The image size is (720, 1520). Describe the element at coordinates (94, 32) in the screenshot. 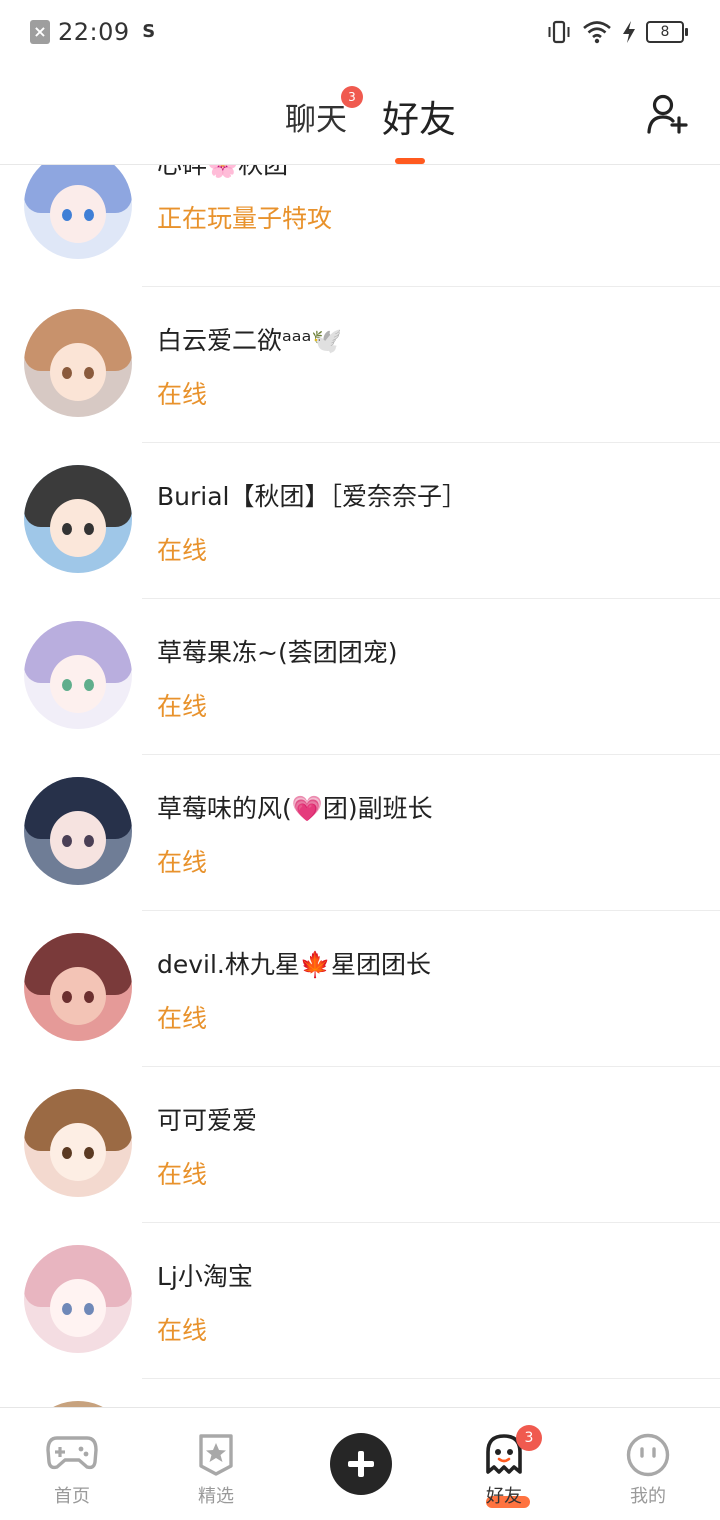

I see `status-time: 22:09` at that location.